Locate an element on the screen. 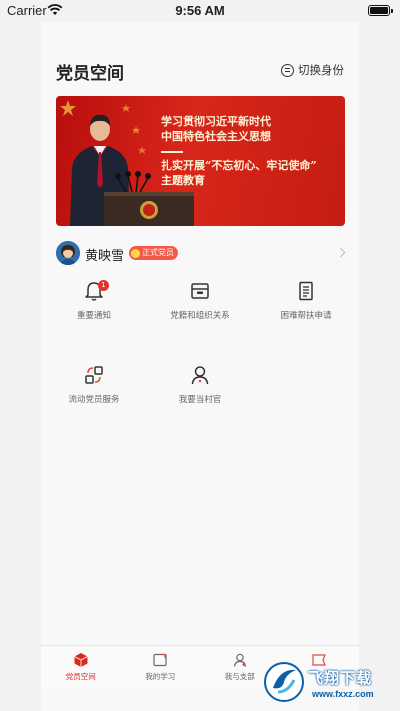 The width and height of the screenshot is (400, 711). banner-line-3: 扎实开展“不忘初心、牢记使命” is located at coordinates (239, 165).